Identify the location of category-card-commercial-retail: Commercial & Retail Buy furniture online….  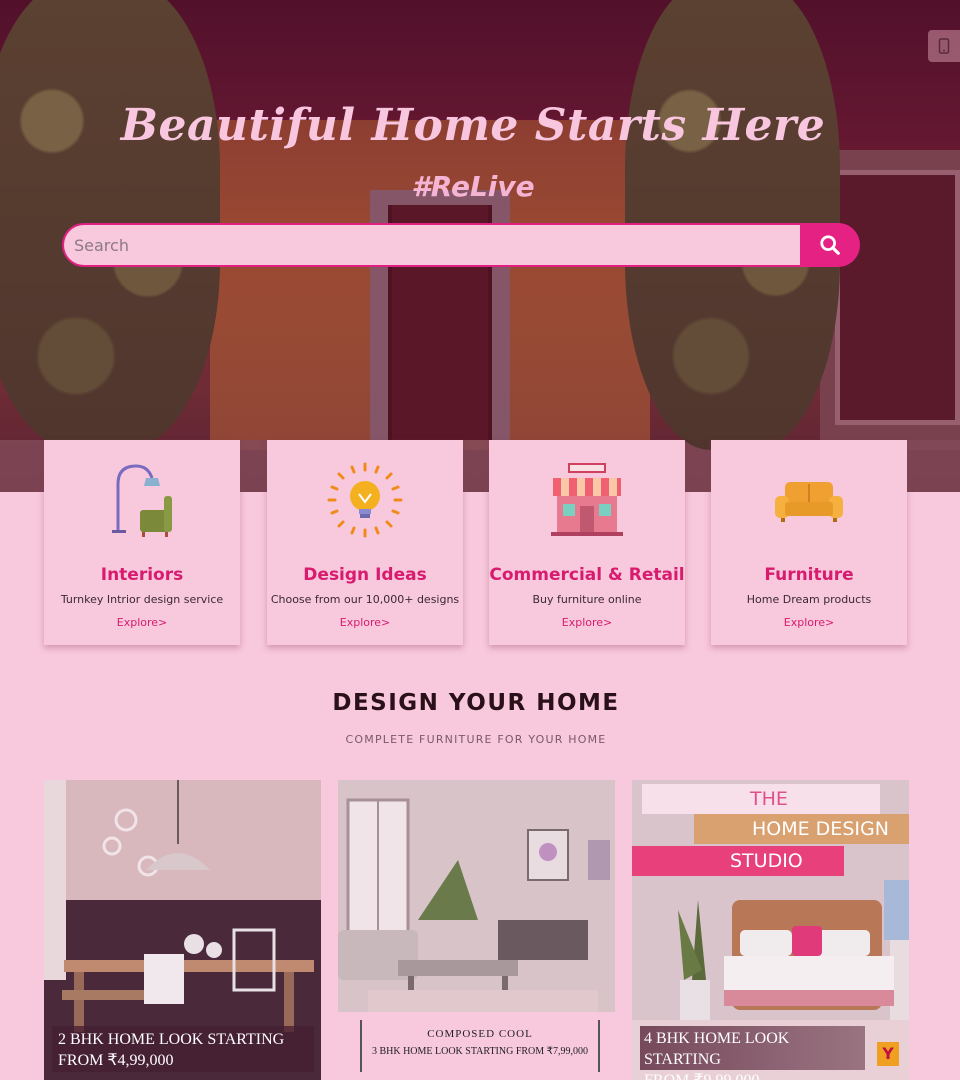
(587, 542).